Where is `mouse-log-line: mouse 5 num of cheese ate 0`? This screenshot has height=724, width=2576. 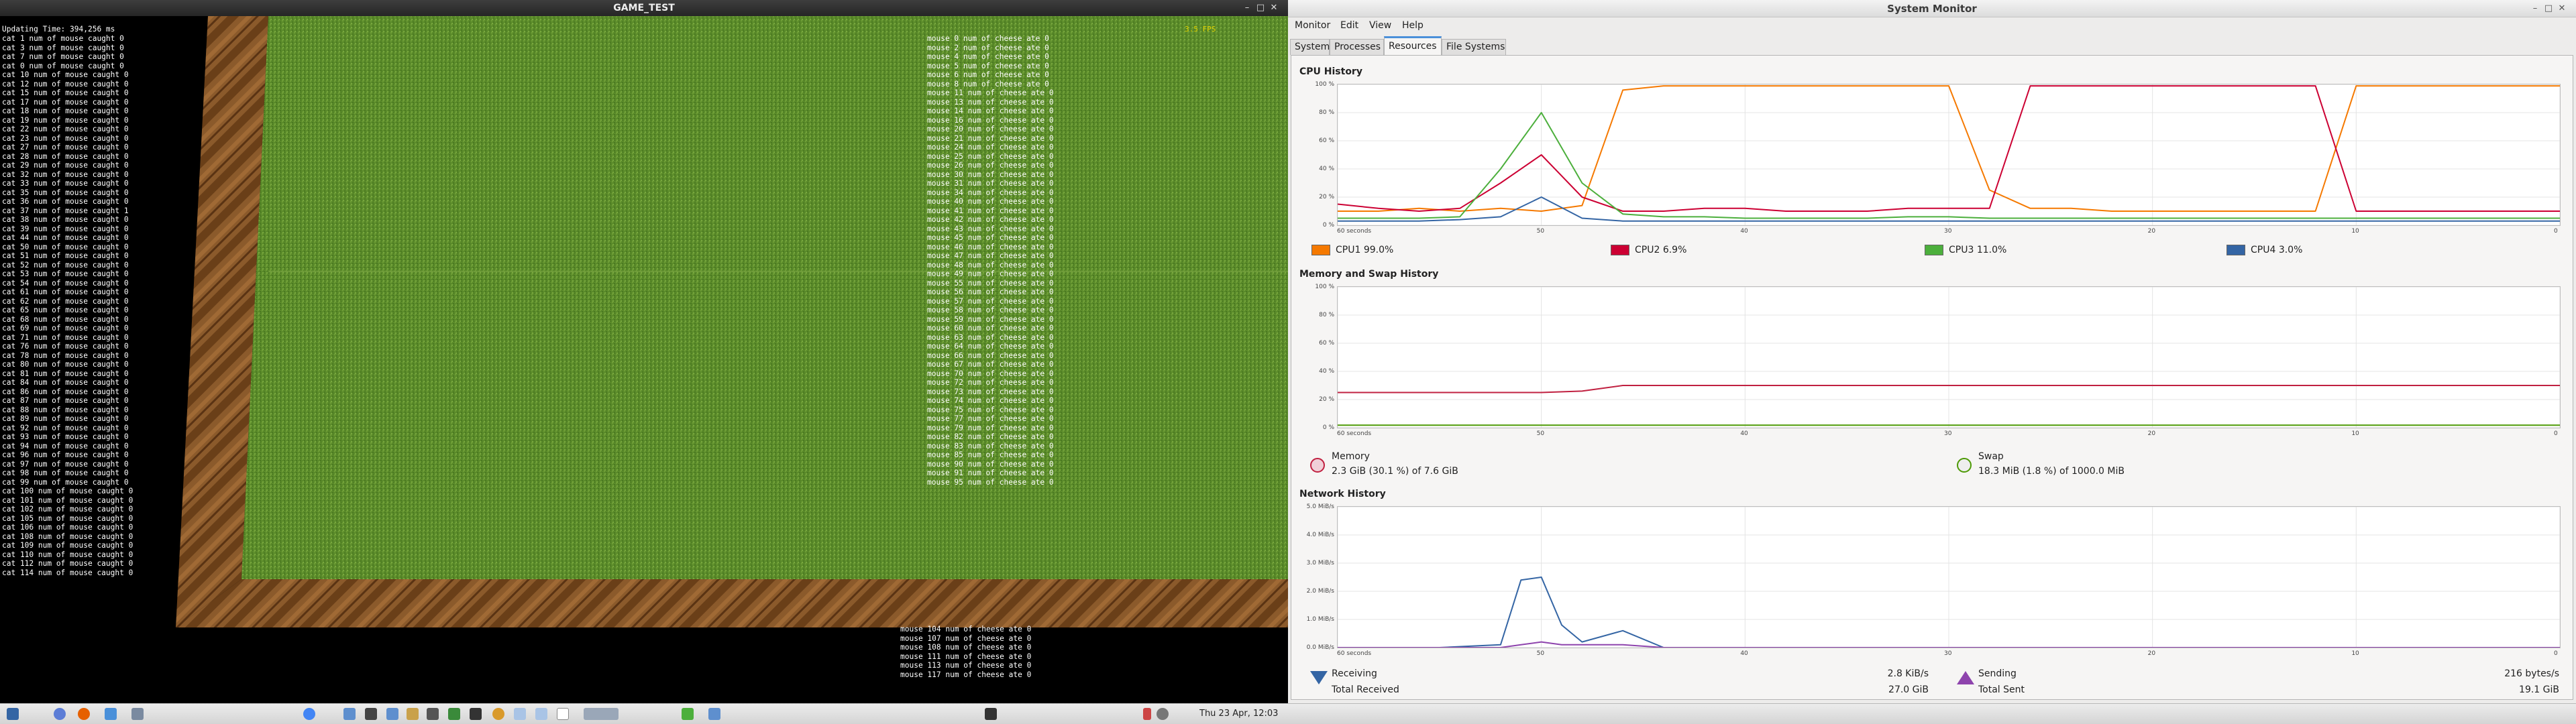
mouse-log-line: mouse 5 num of cheese ate 0 is located at coordinates (988, 65).